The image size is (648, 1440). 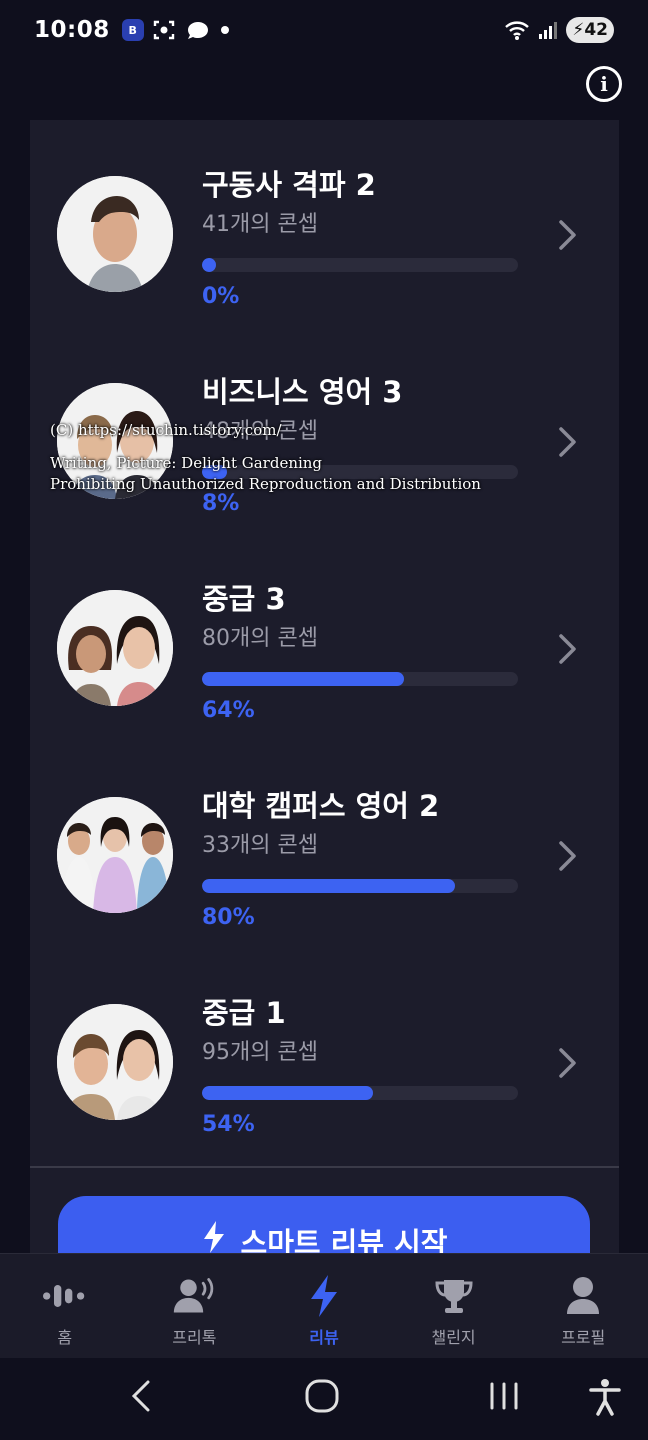 I want to click on tab-home: 홈, so click(x=65, y=1306).